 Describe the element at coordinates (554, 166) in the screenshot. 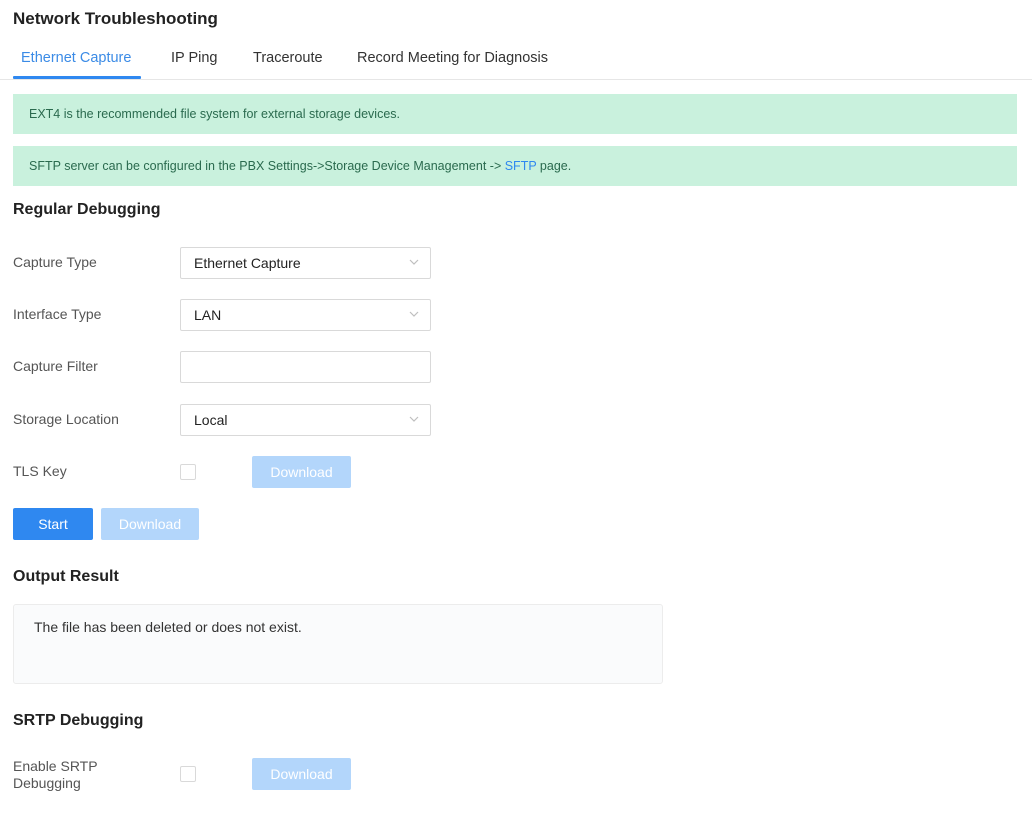

I see `notice-sftp-suffix: page.` at that location.